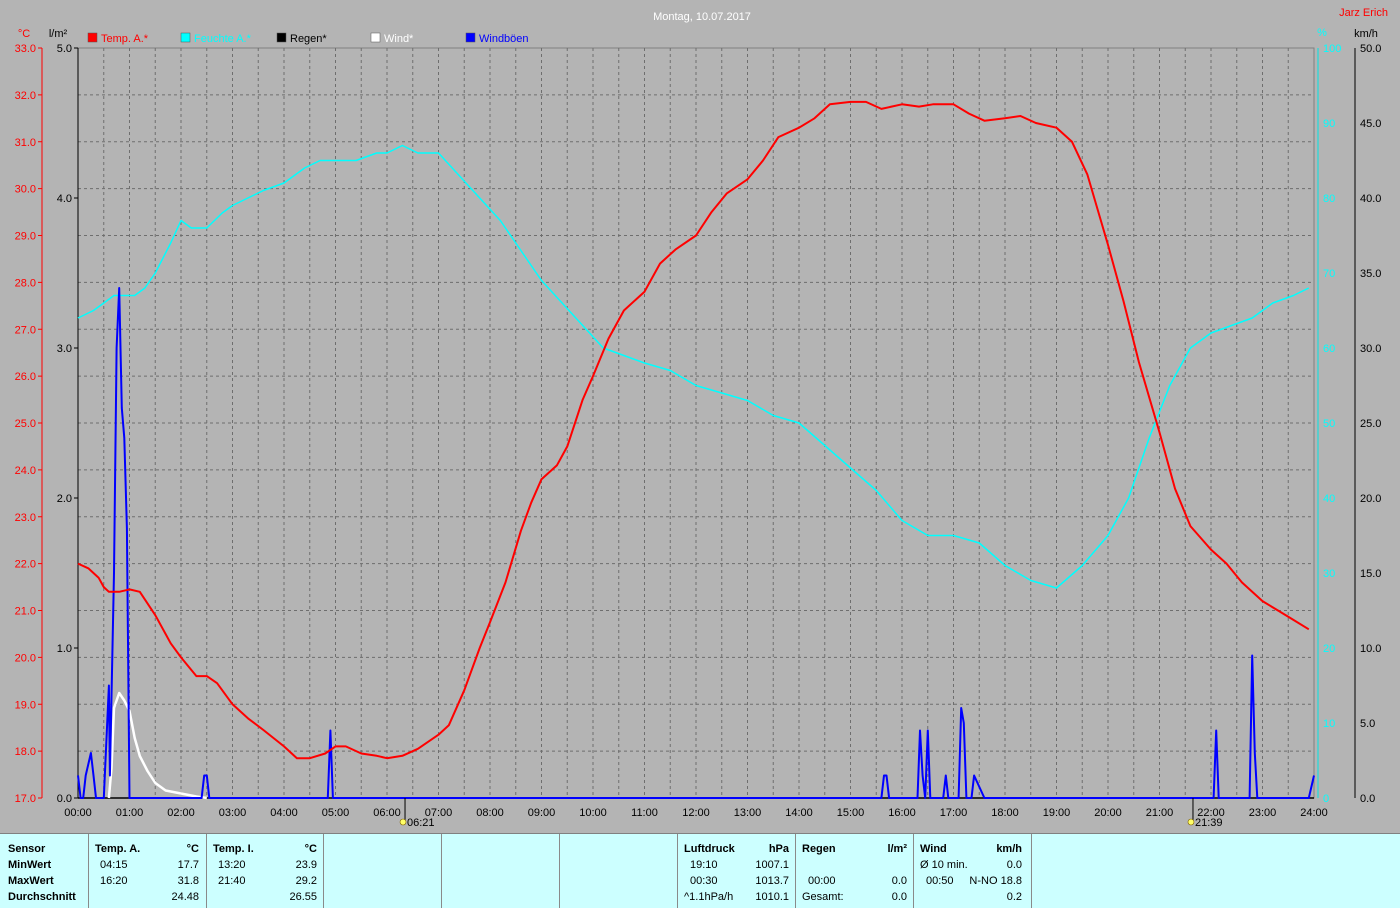 The width and height of the screenshot is (1400, 908). What do you see at coordinates (192, 849) in the screenshot?
I see `temp-a-unit: °C` at bounding box center [192, 849].